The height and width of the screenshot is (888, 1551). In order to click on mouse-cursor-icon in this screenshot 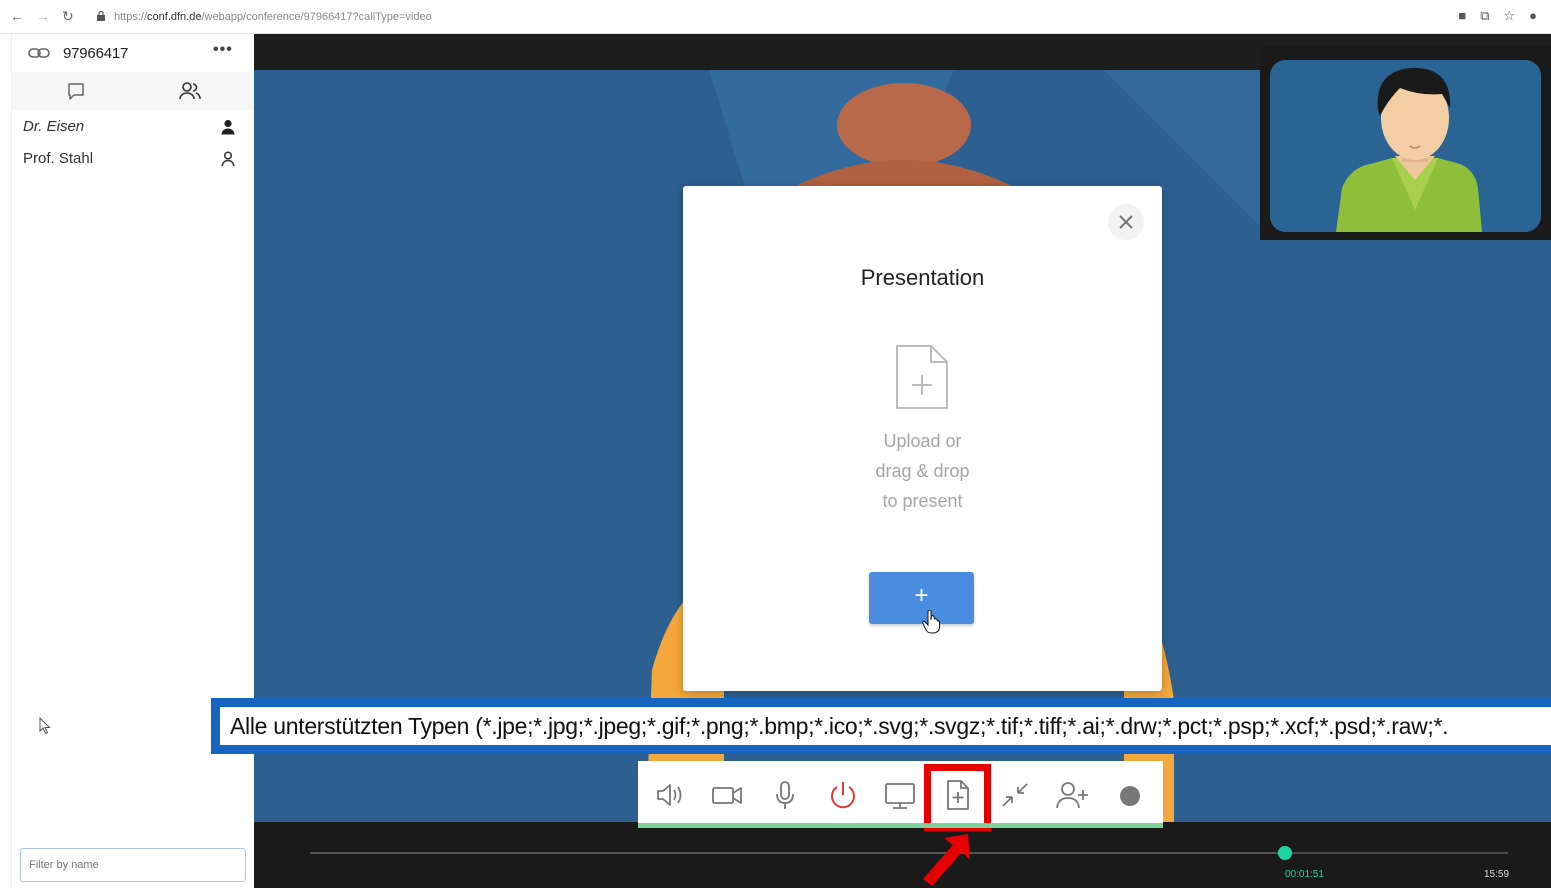, I will do `click(45, 726)`.